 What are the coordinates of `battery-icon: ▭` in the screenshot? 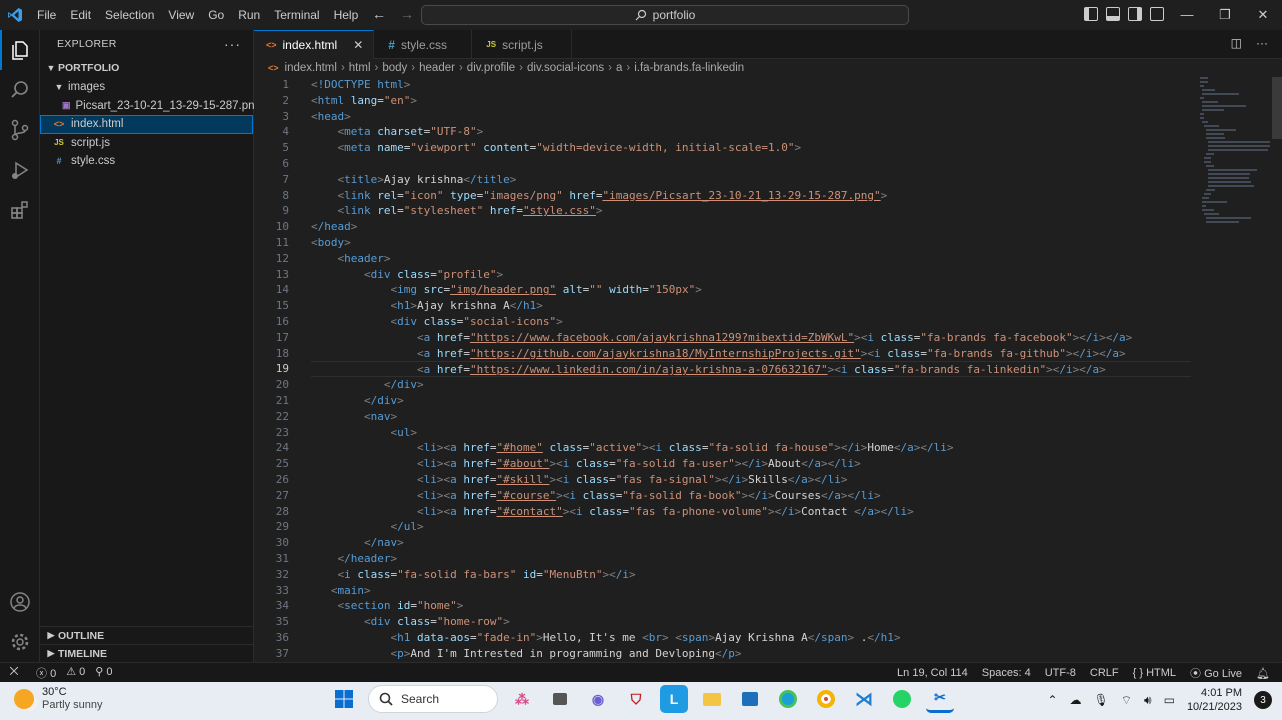 It's located at (1169, 700).